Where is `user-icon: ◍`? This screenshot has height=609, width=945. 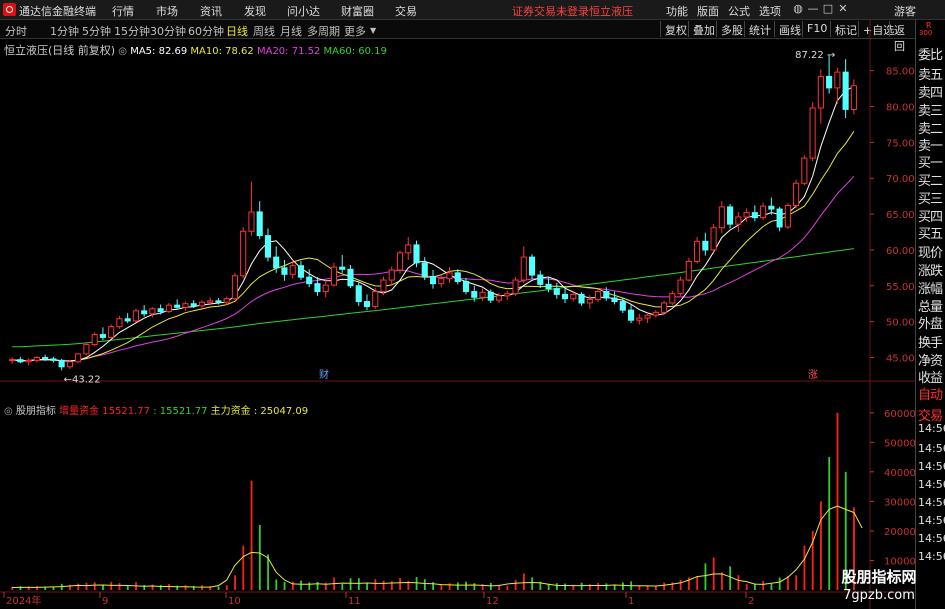
user-icon: ◍ is located at coordinates (798, 9).